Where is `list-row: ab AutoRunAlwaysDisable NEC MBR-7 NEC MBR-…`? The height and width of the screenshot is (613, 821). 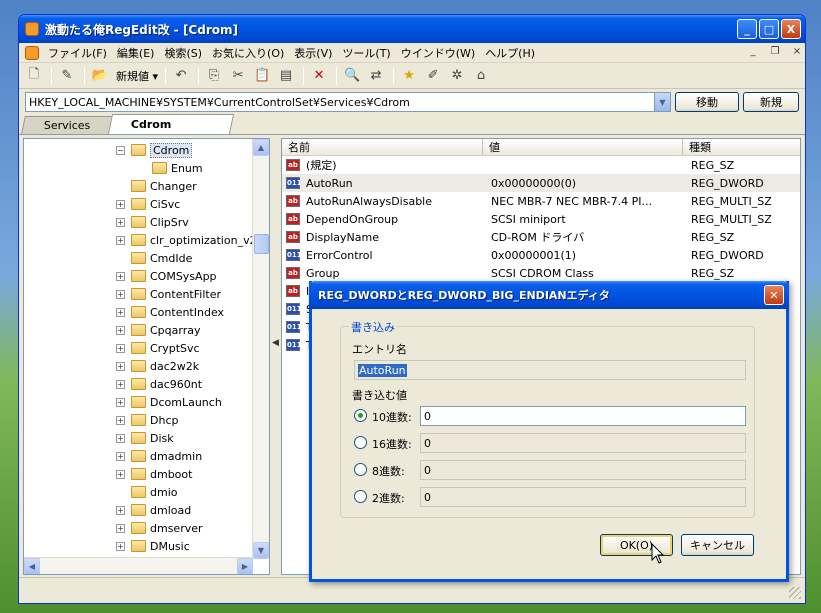 list-row: ab AutoRunAlwaysDisable NEC MBR-7 NEC MBR-… is located at coordinates (541, 201).